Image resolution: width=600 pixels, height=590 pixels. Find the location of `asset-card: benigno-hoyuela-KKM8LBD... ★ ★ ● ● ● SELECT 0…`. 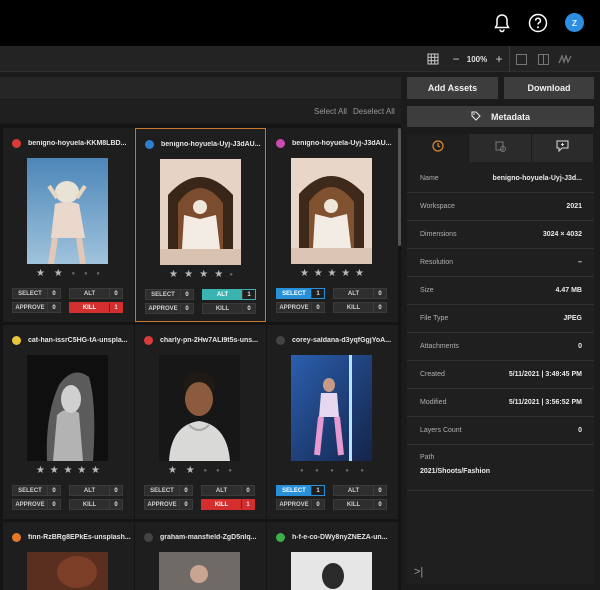

asset-card: benigno-hoyuela-KKM8LBD... ★ ★ ● ● ● SELECT 0… is located at coordinates (68, 225).